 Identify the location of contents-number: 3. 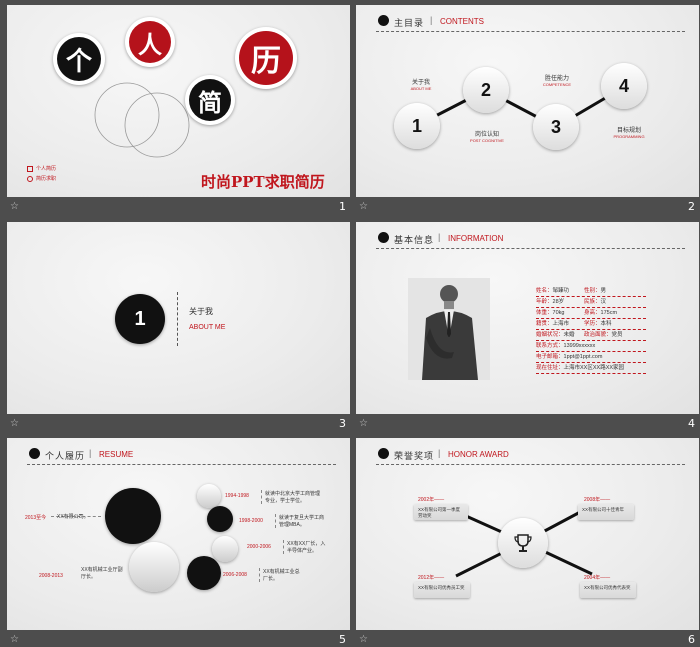
(555, 126).